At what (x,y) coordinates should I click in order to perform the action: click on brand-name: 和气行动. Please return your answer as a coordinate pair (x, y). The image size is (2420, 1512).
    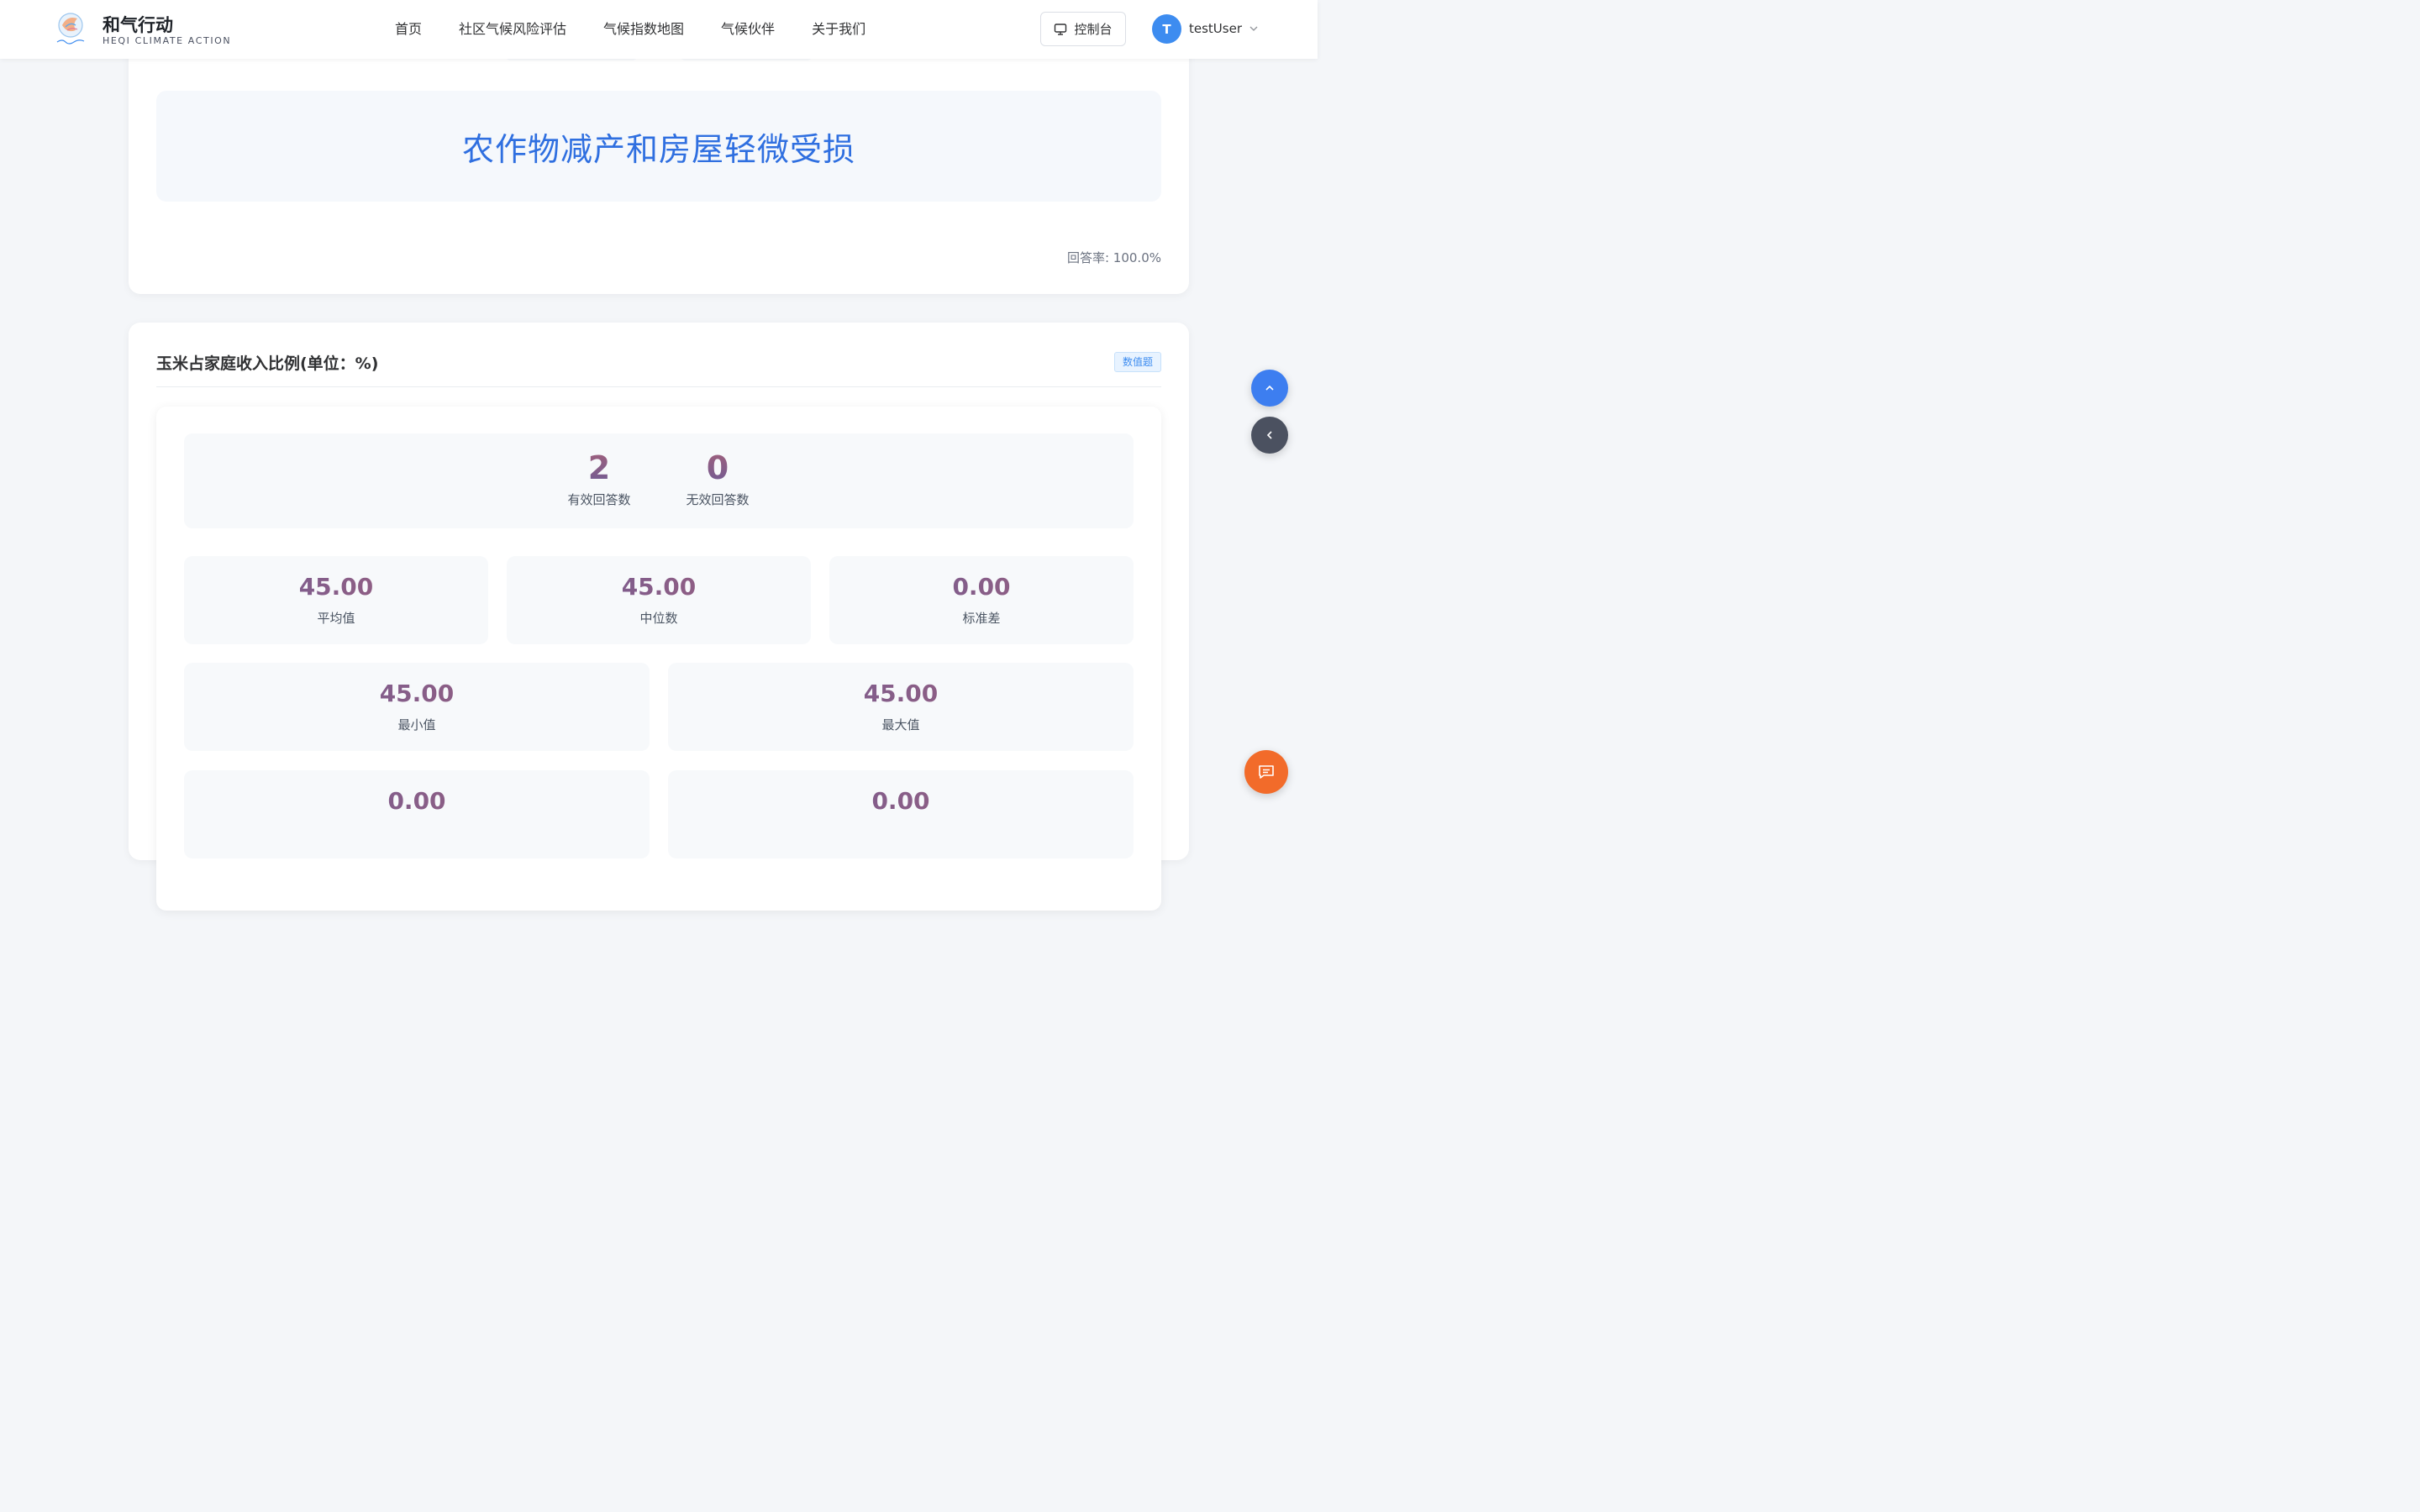
    Looking at the image, I should click on (138, 25).